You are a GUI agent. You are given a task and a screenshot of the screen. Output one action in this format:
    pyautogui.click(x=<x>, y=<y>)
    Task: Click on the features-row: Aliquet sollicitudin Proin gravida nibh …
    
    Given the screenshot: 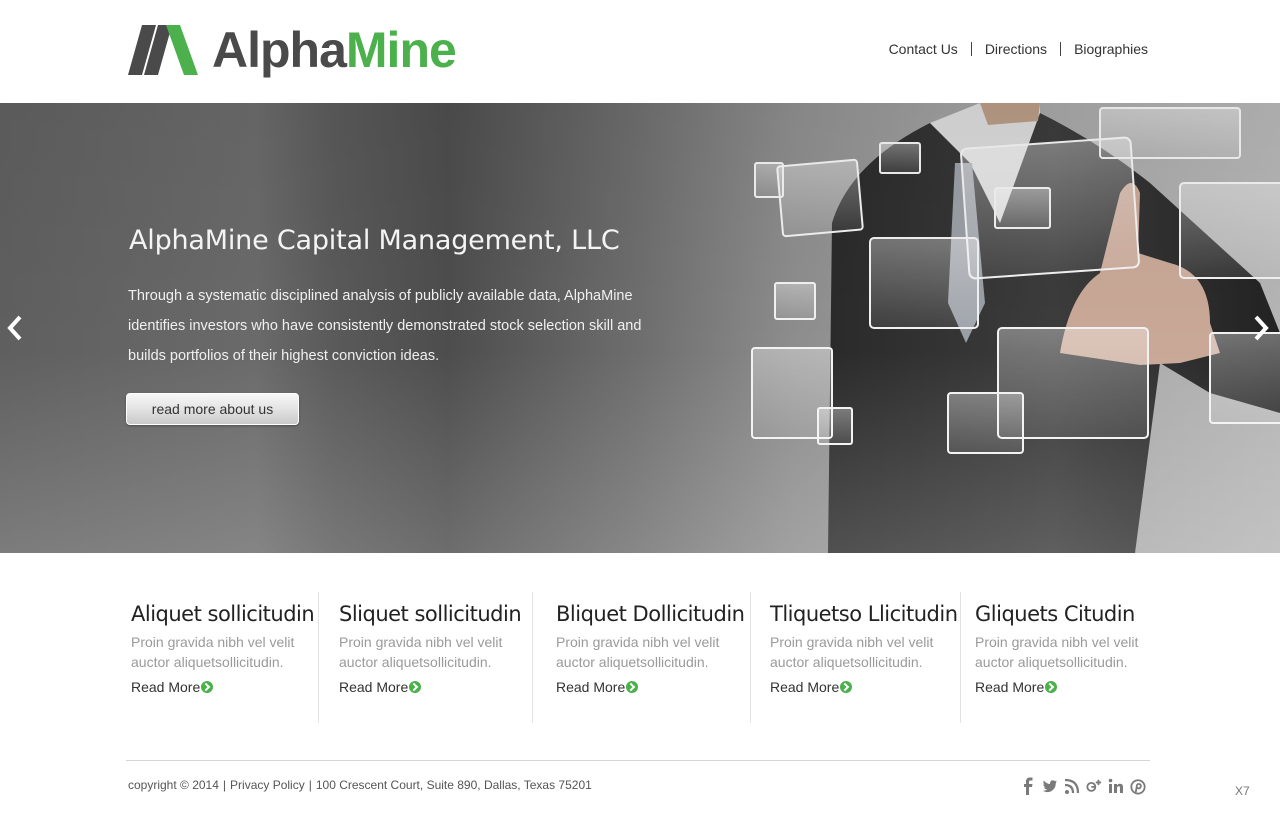 What is the action you would take?
    pyautogui.click(x=640, y=657)
    